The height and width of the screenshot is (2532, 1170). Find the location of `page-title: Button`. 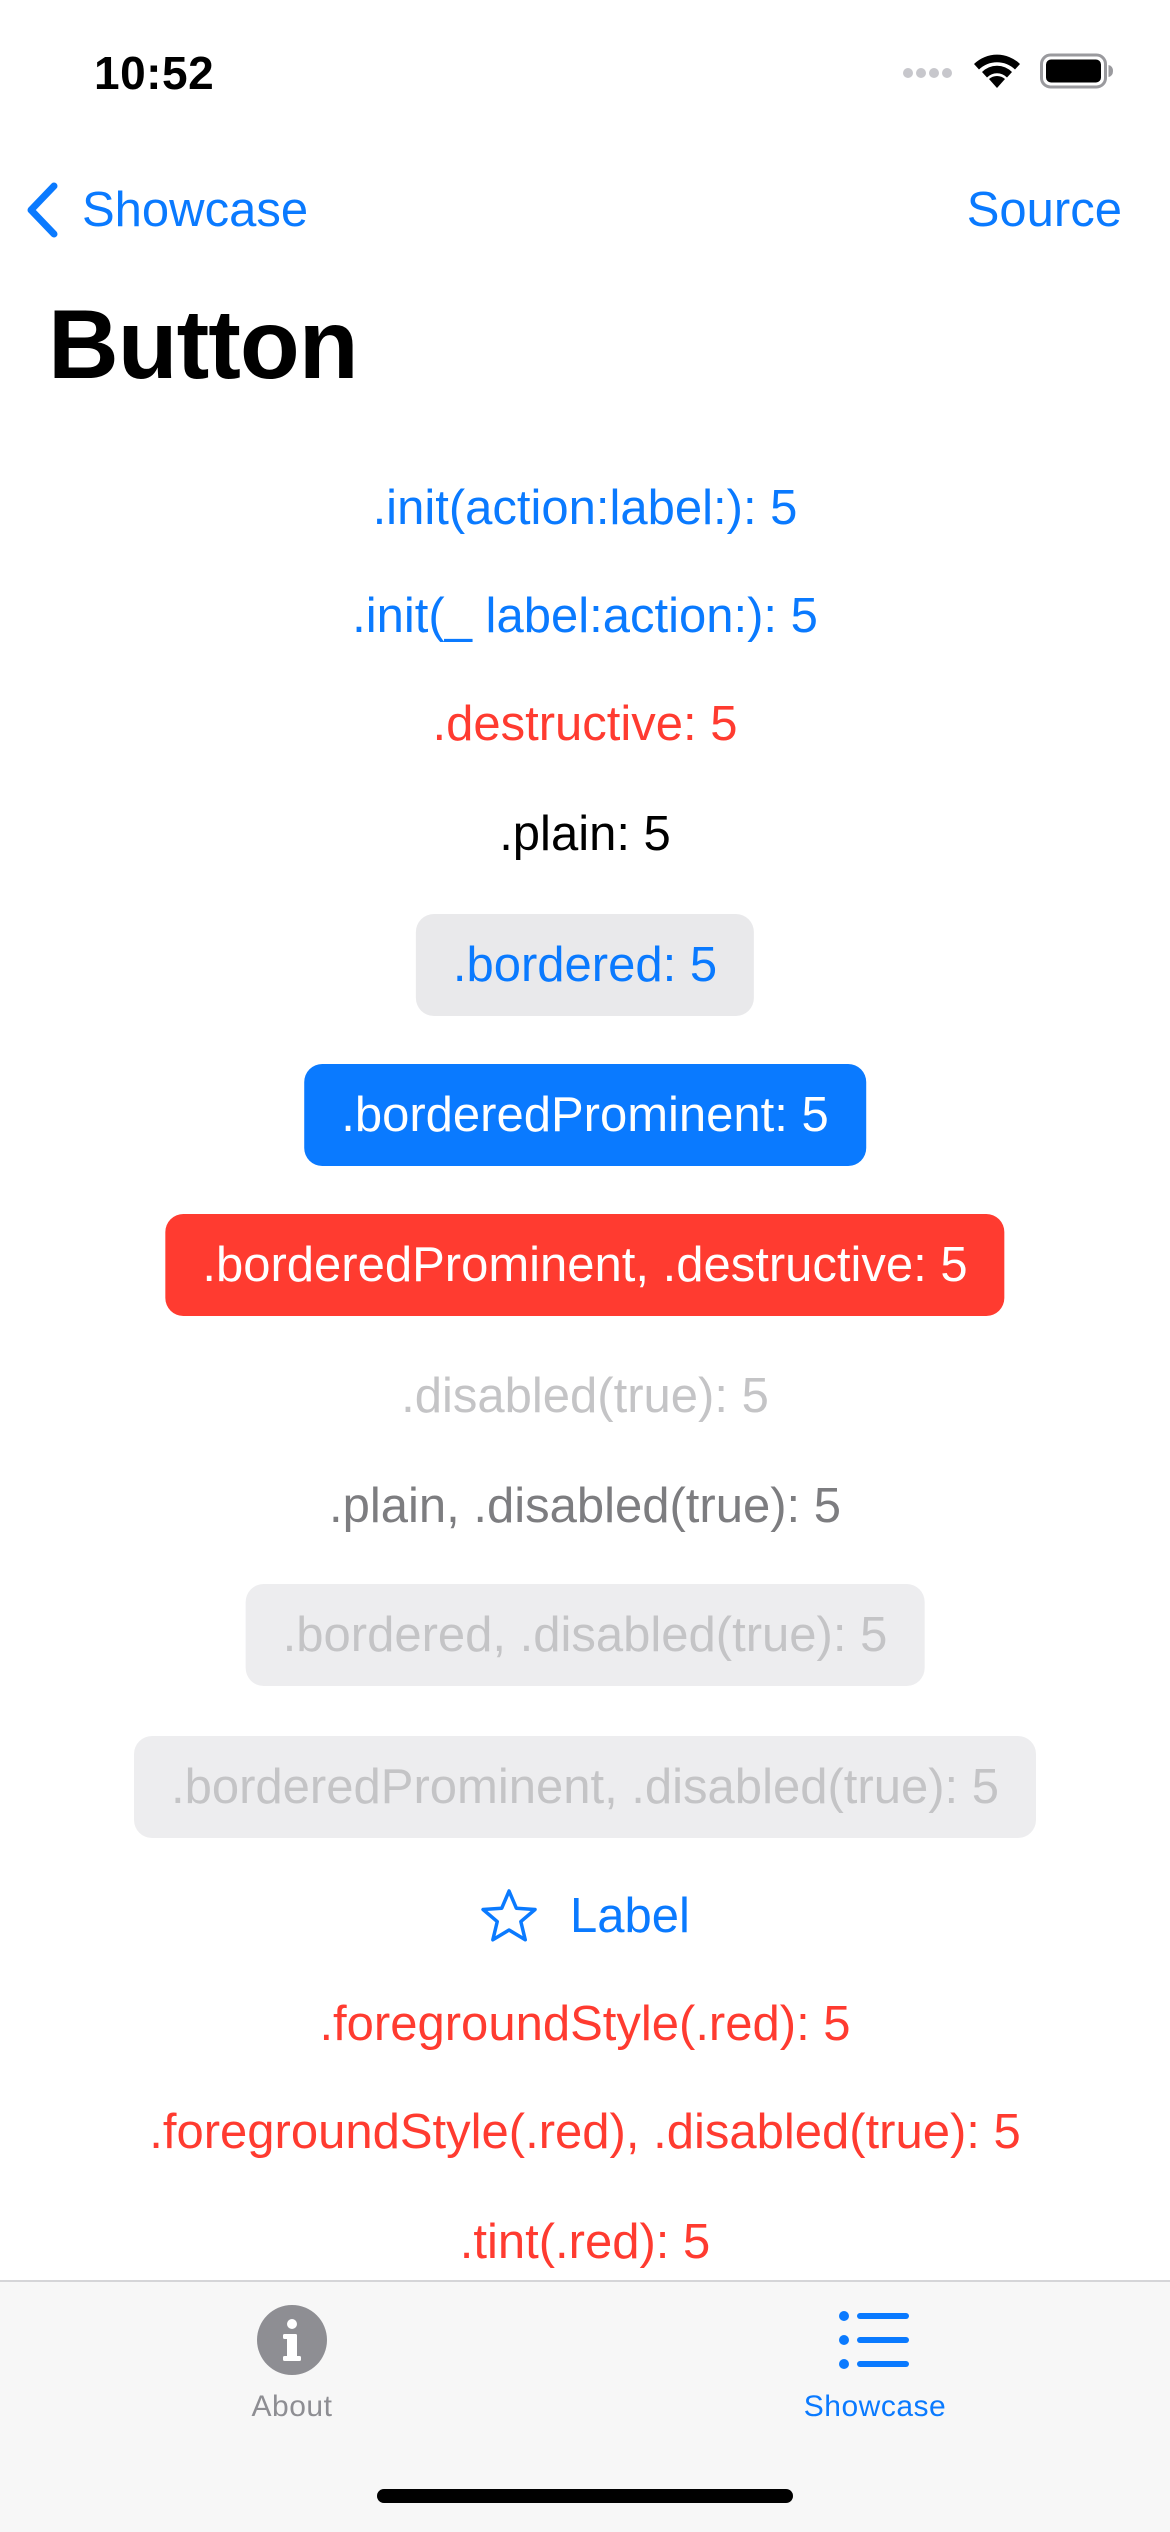

page-title: Button is located at coordinates (203, 344).